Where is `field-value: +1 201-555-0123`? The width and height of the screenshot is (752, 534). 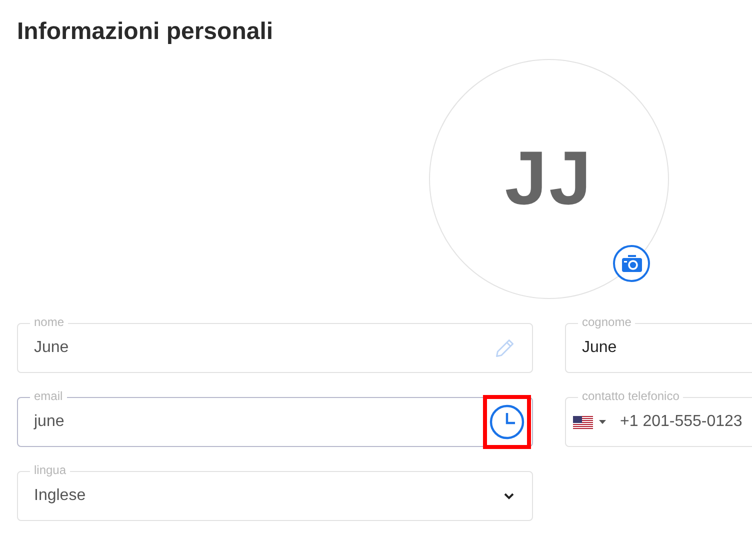
field-value: +1 201-555-0123 is located at coordinates (681, 422).